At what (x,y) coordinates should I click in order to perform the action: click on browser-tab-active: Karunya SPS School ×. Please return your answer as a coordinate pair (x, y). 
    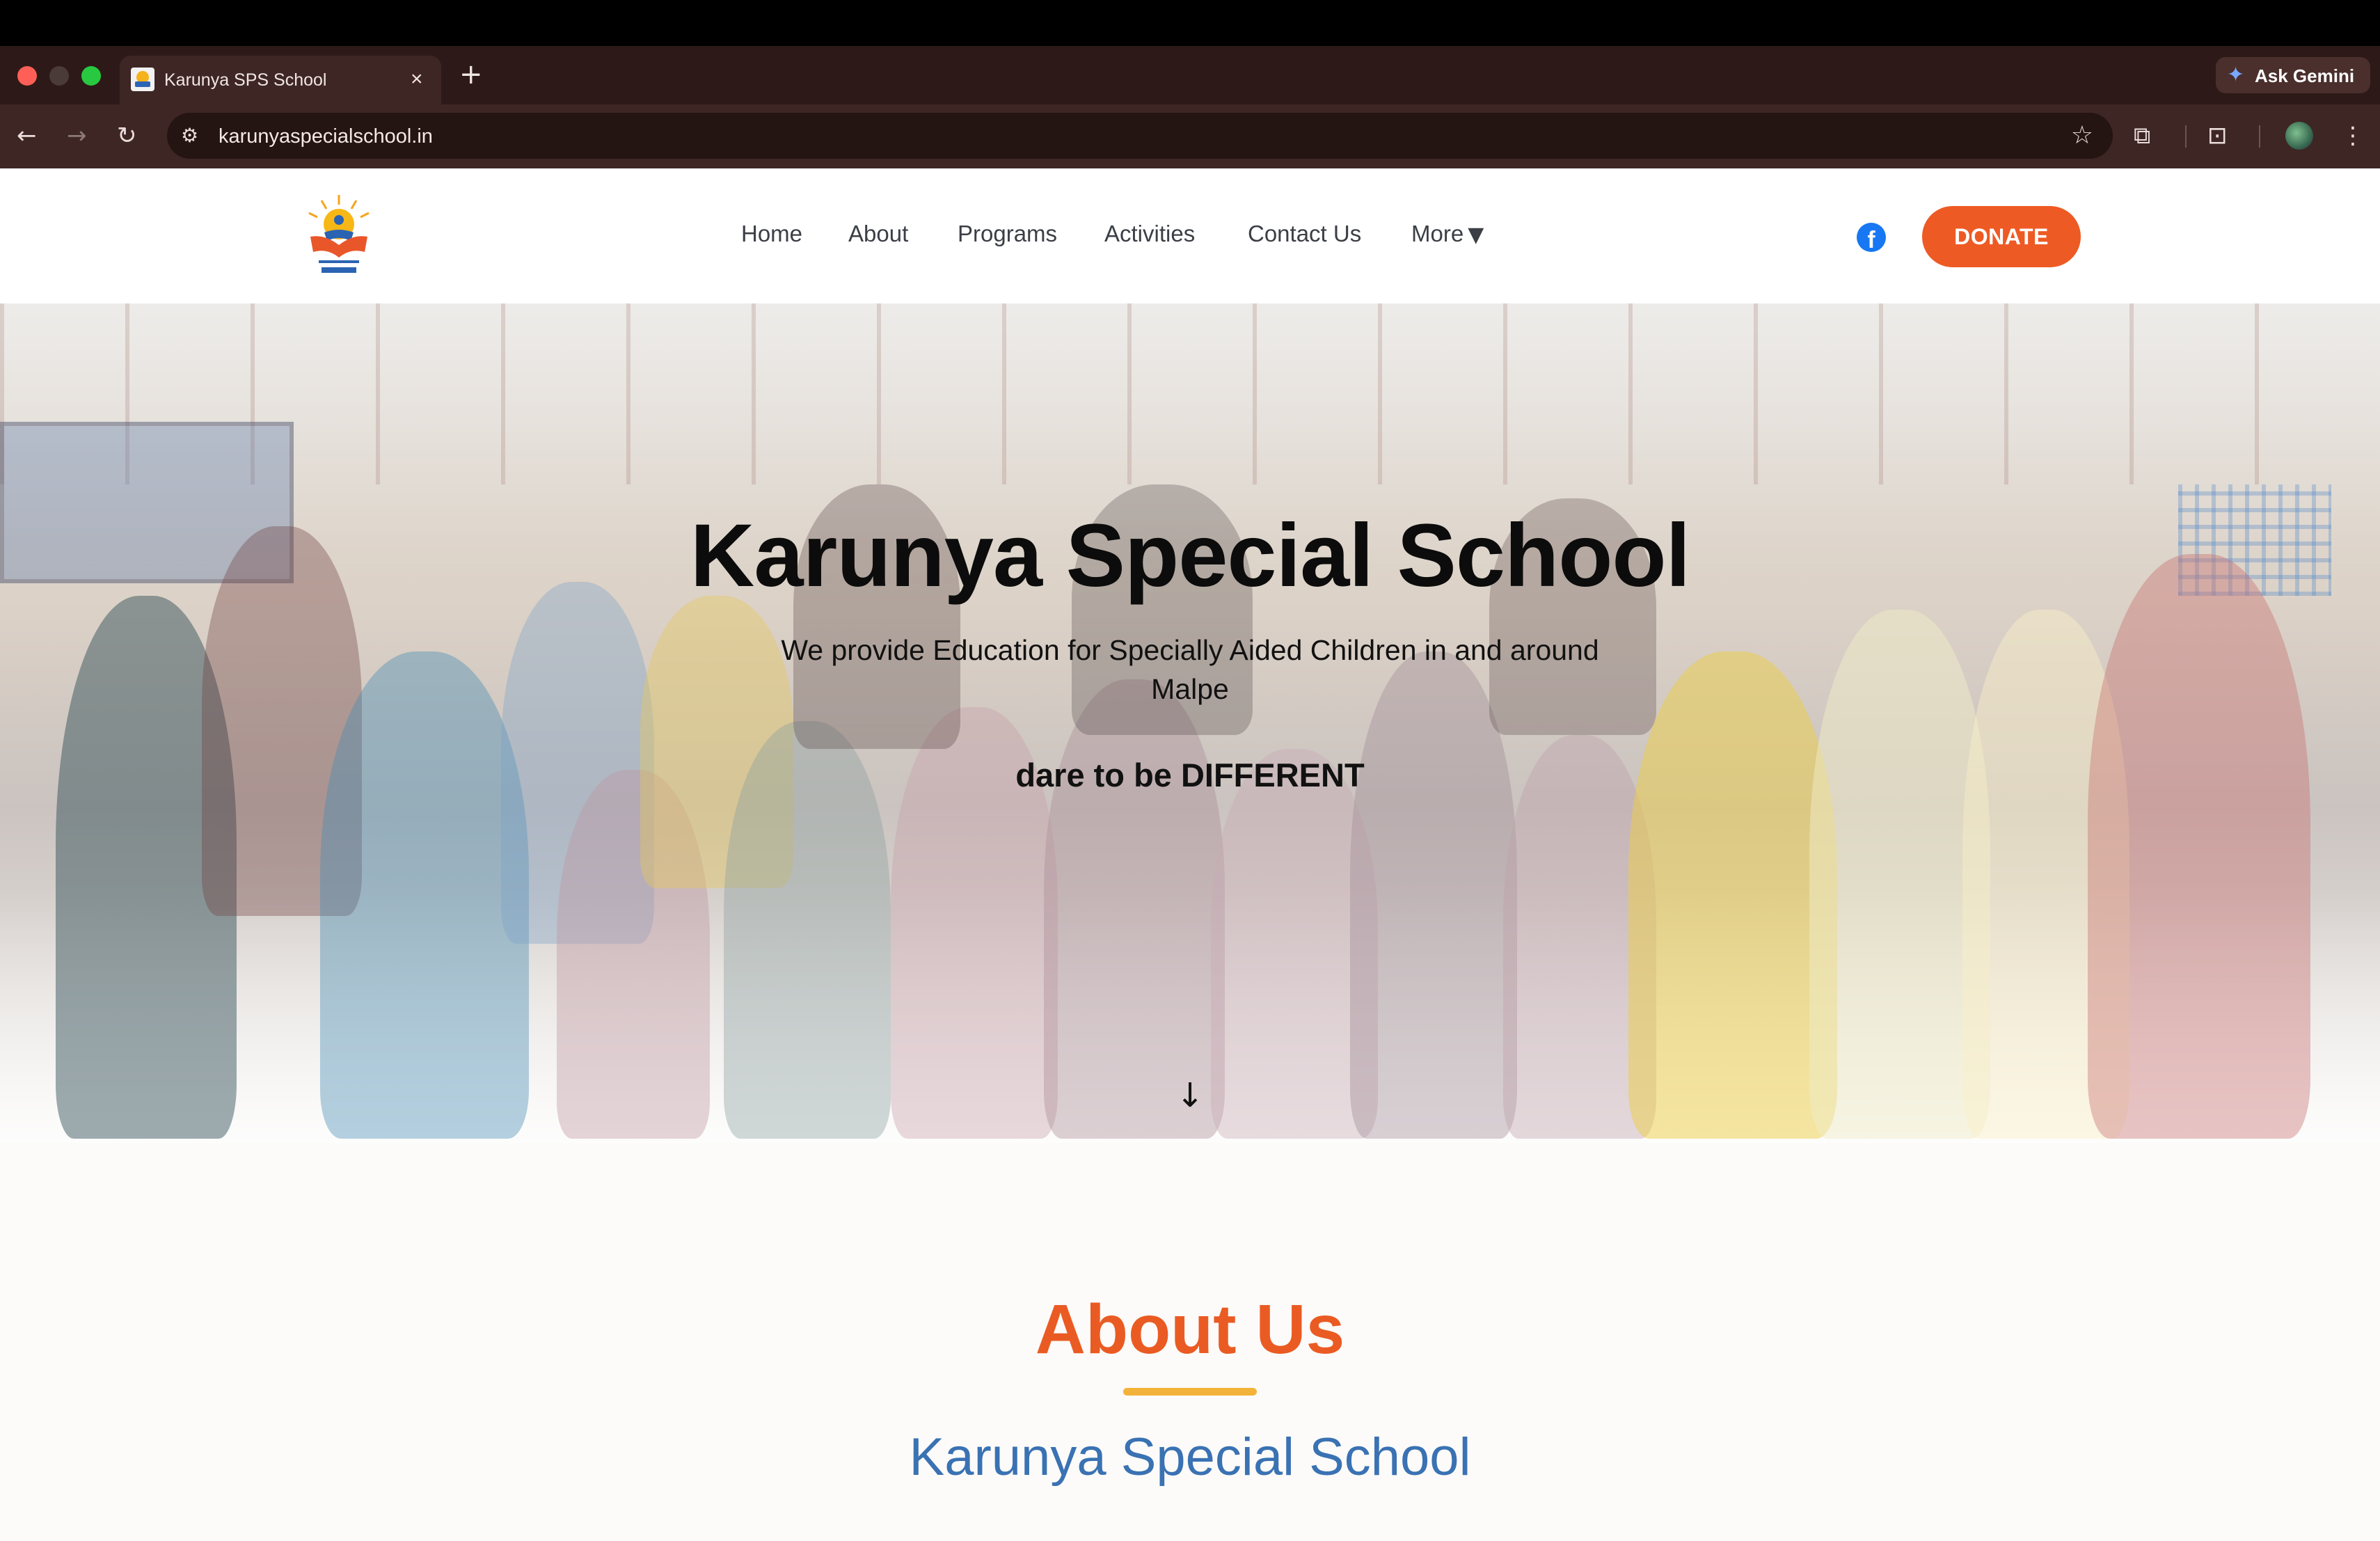
    Looking at the image, I should click on (280, 80).